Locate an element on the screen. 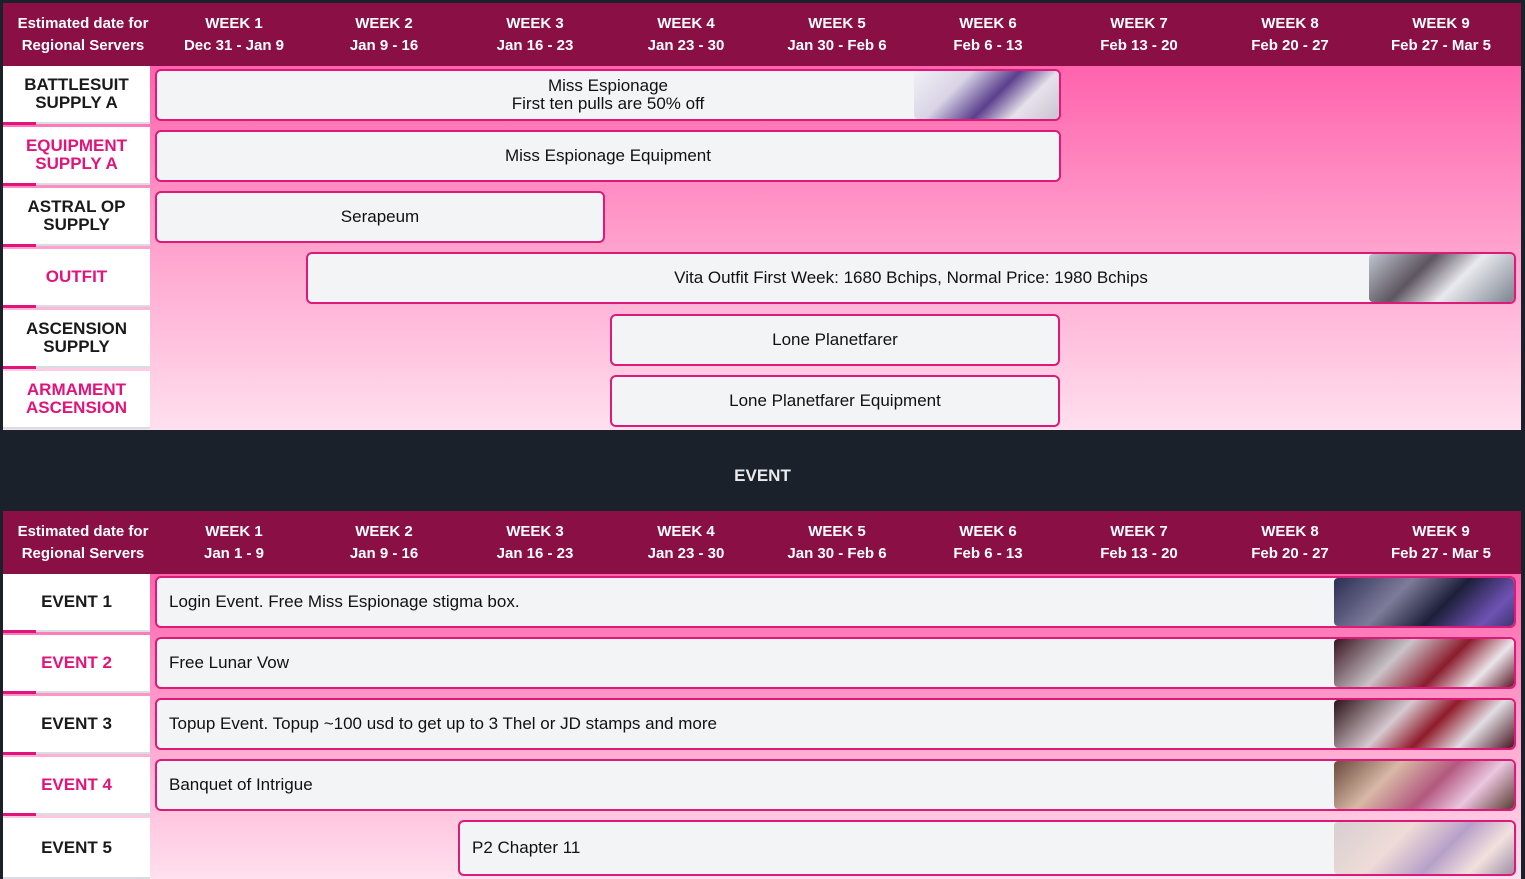 The height and width of the screenshot is (879, 1525). event-section-title: EVENT is located at coordinates (762, 475).